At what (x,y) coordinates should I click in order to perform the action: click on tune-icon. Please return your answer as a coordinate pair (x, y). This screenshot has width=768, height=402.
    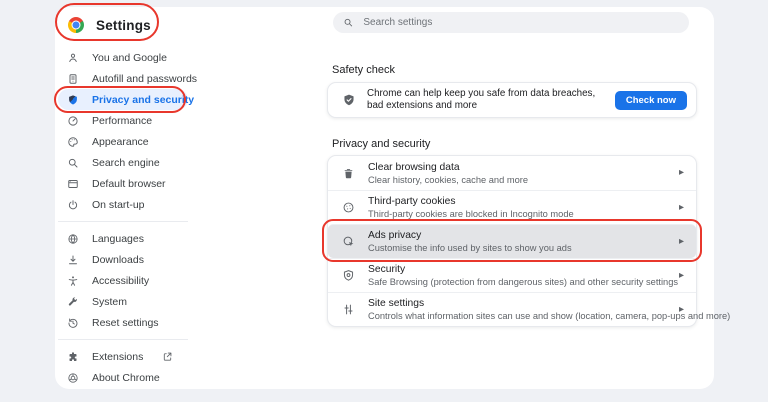
    Looking at the image, I should click on (348, 309).